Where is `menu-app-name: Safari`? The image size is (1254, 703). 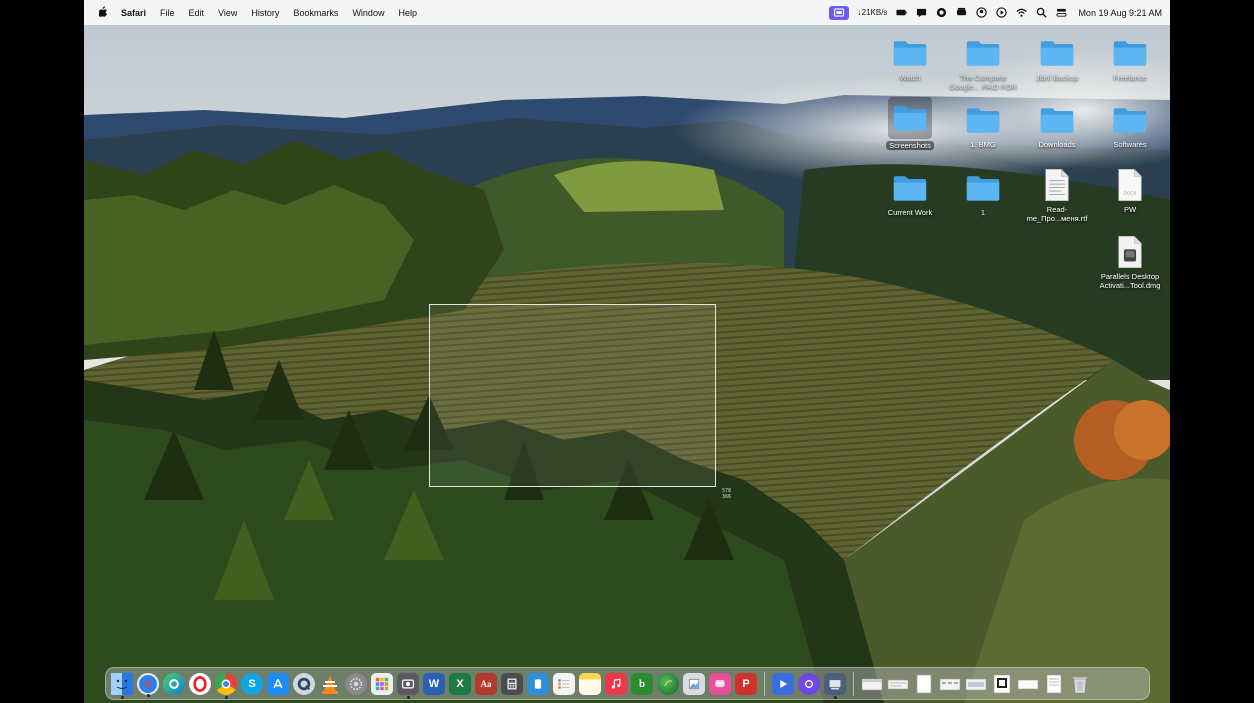
menu-app-name: Safari is located at coordinates (133, 13).